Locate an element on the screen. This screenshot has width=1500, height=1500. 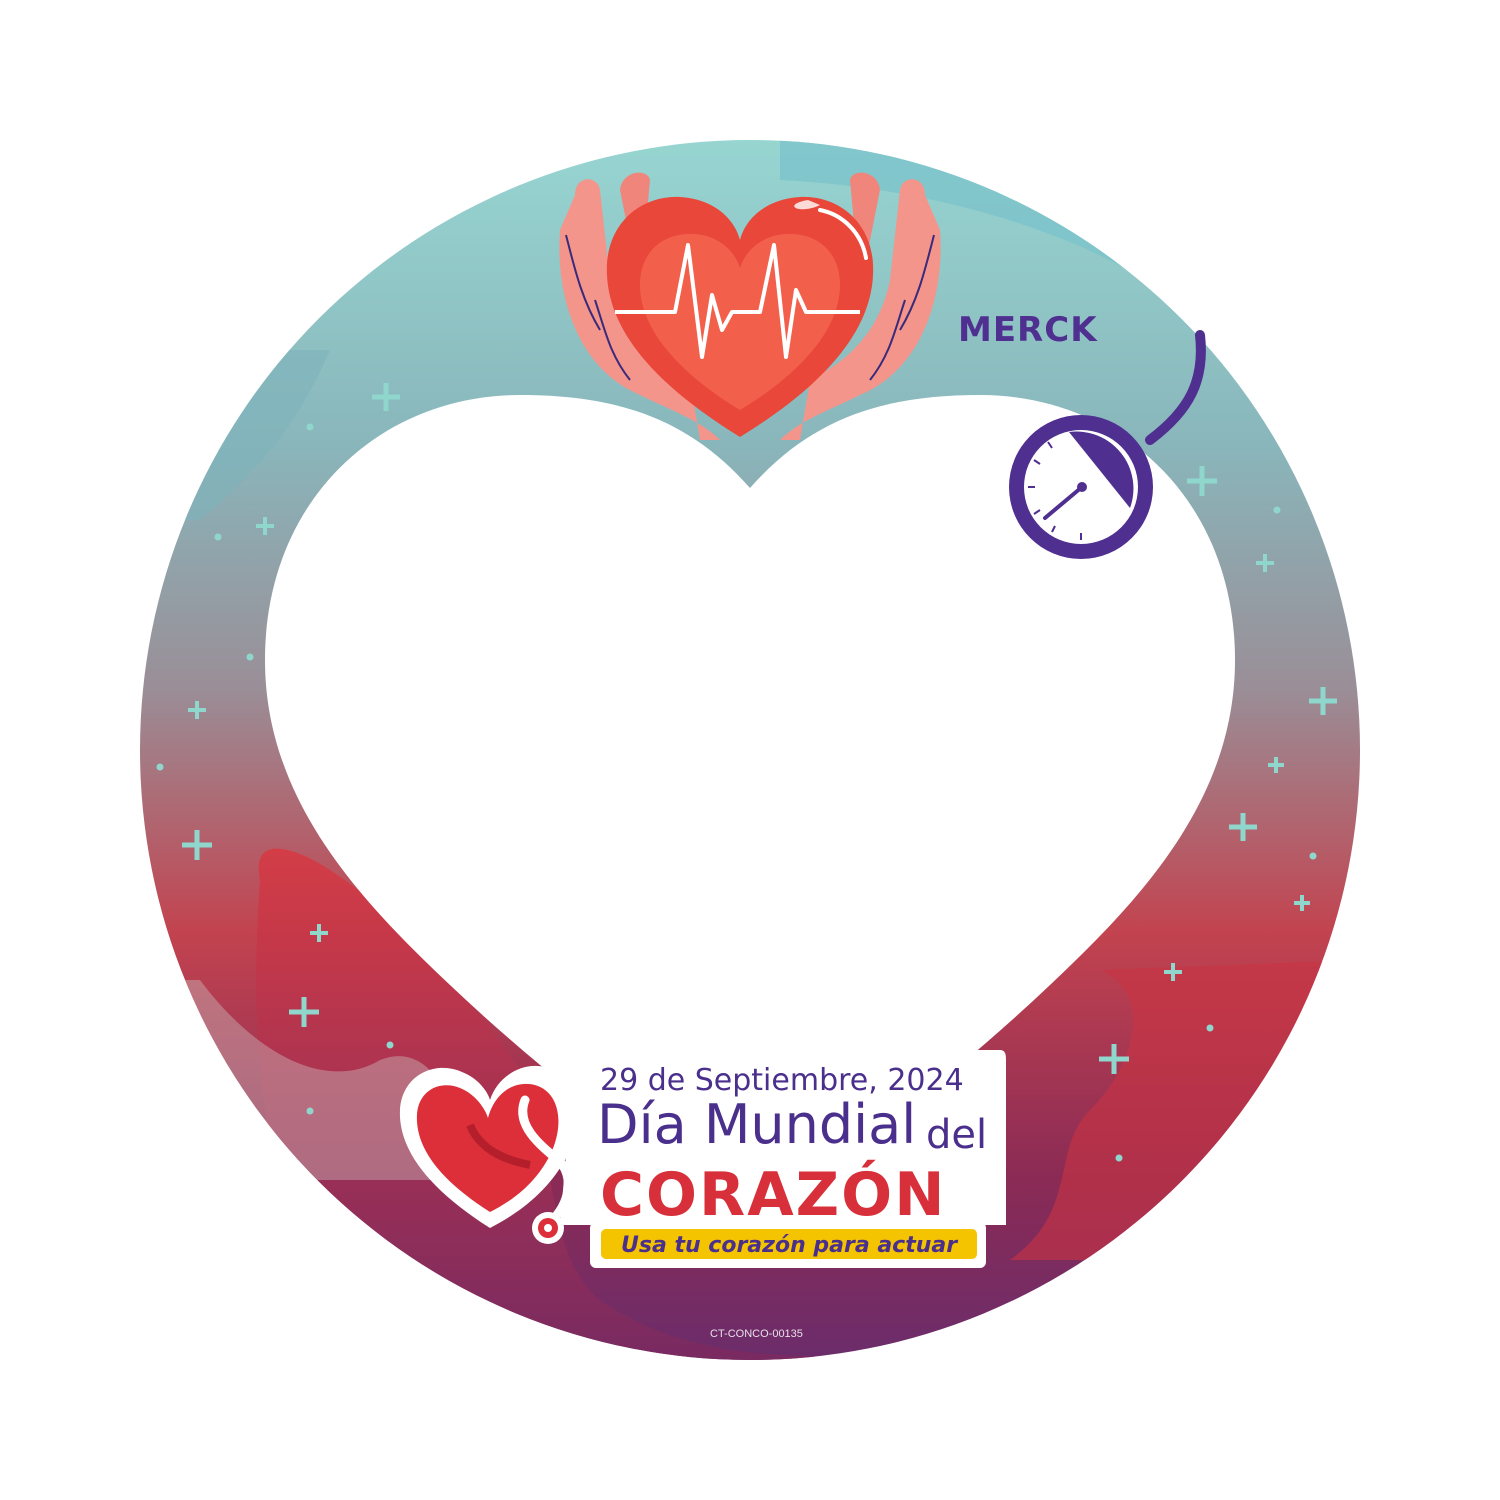
event-title-del: del is located at coordinates (956, 1135).